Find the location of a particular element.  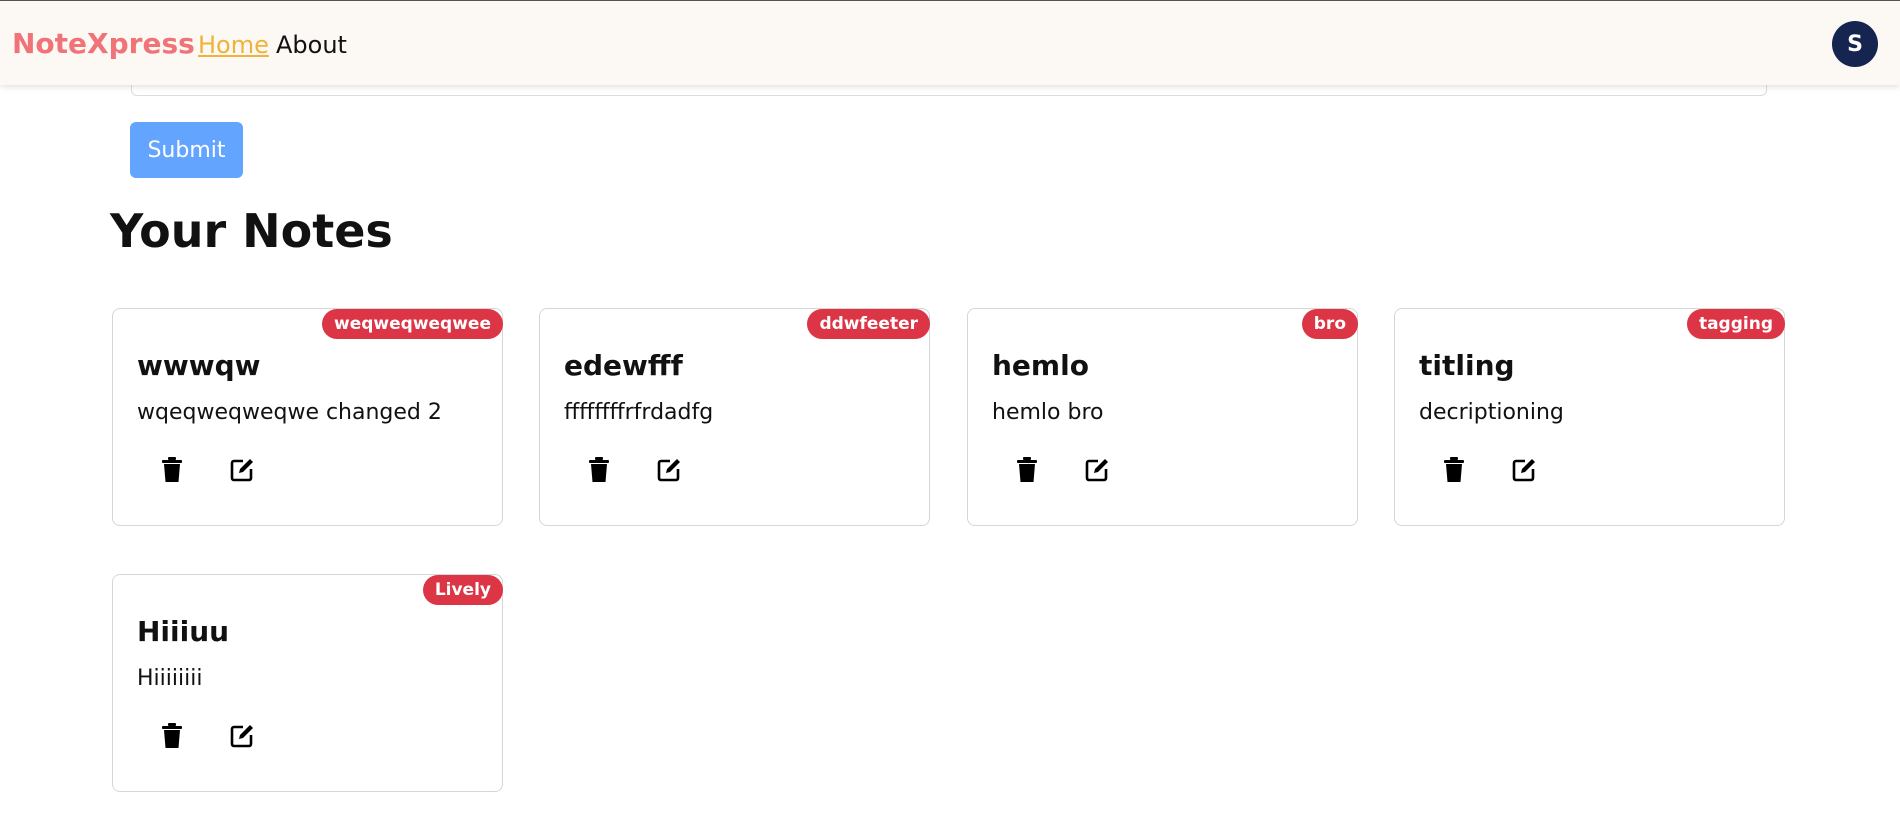

avatar: S is located at coordinates (1855, 44).